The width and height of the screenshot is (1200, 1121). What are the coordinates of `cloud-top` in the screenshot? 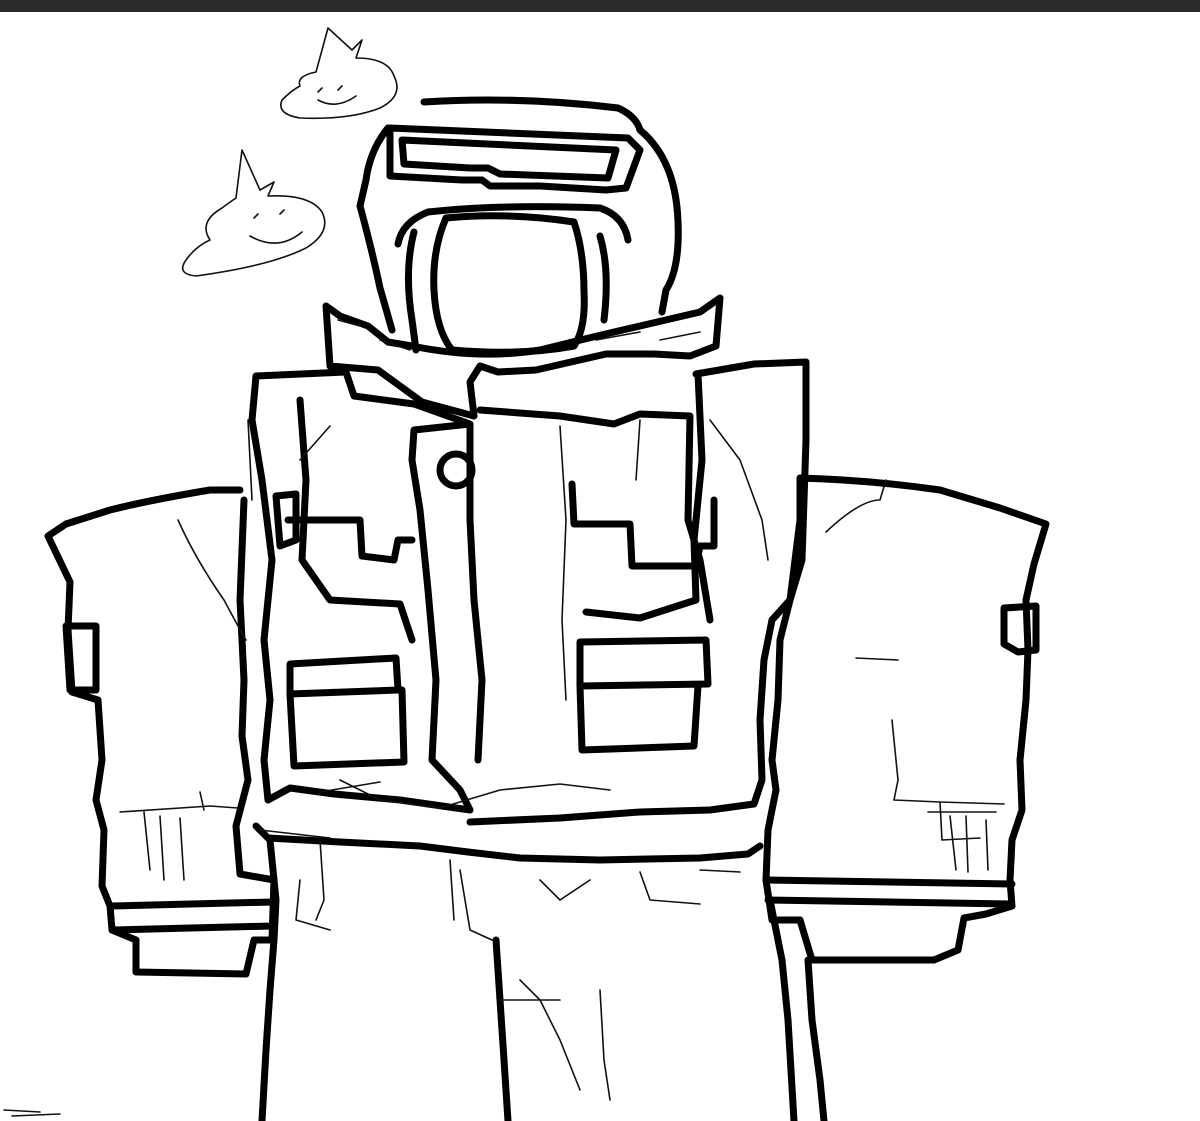 It's located at (339, 73).